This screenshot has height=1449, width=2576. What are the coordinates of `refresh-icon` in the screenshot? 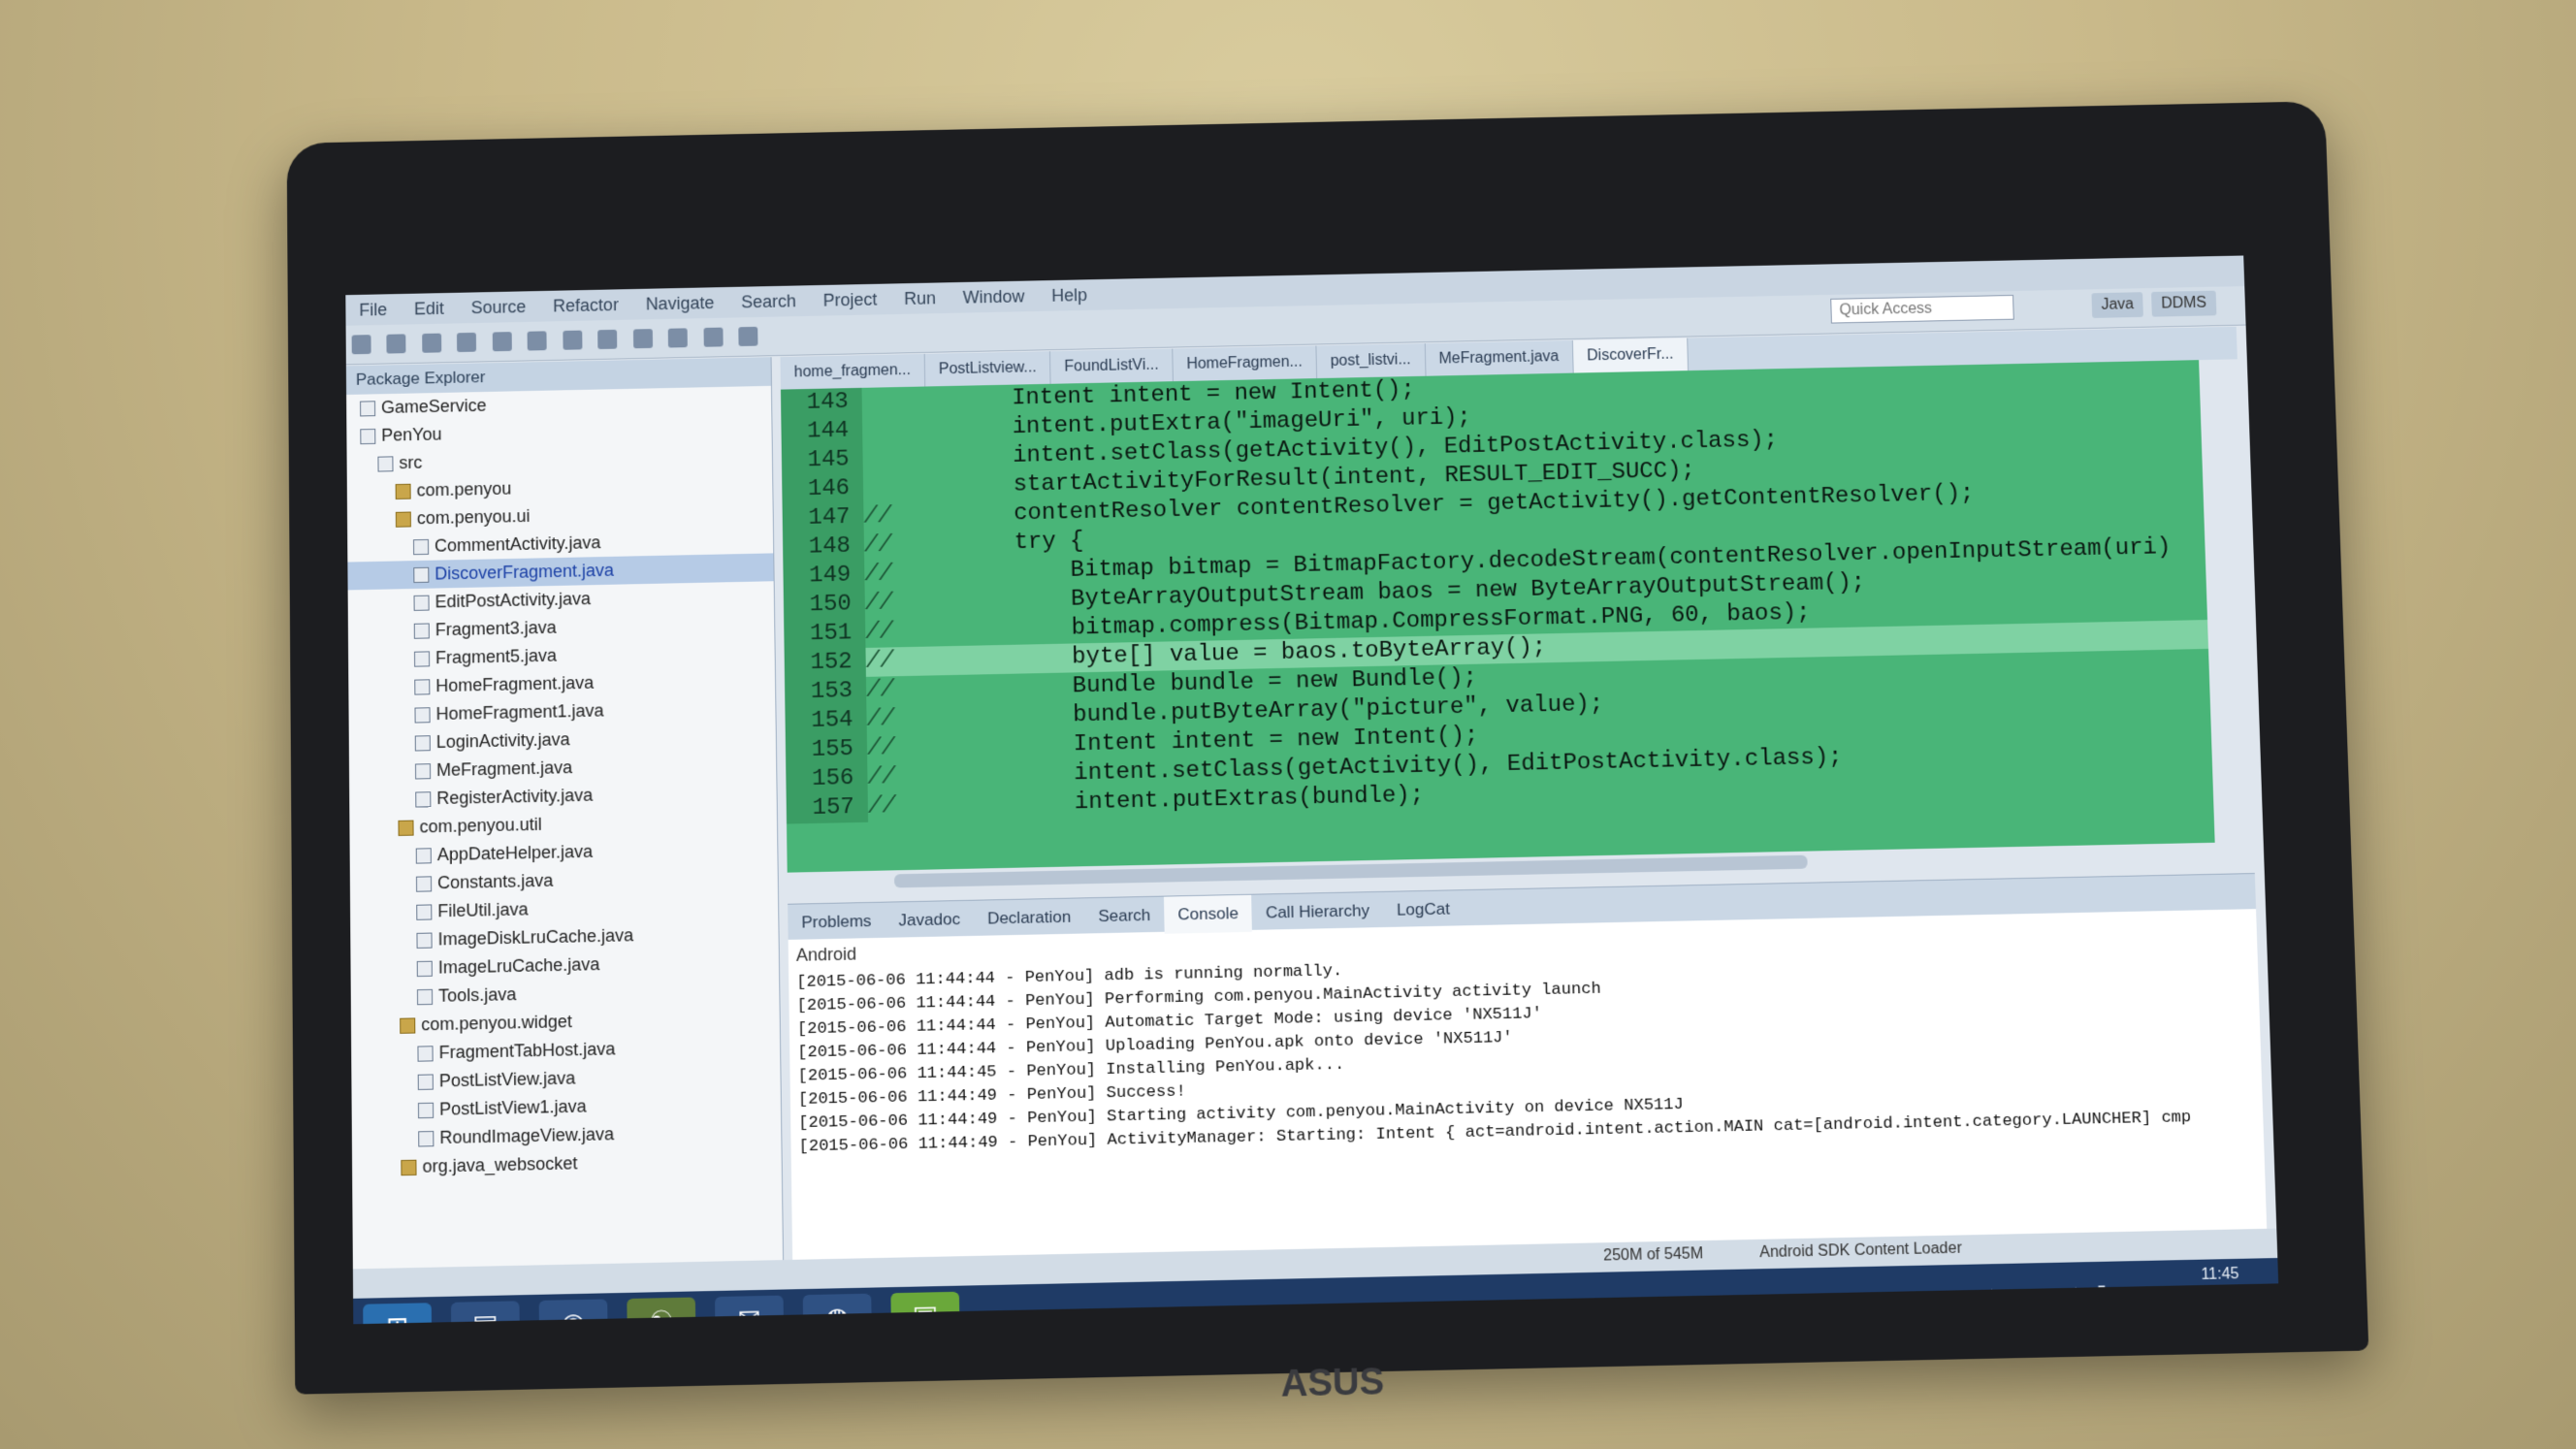 It's located at (642, 339).